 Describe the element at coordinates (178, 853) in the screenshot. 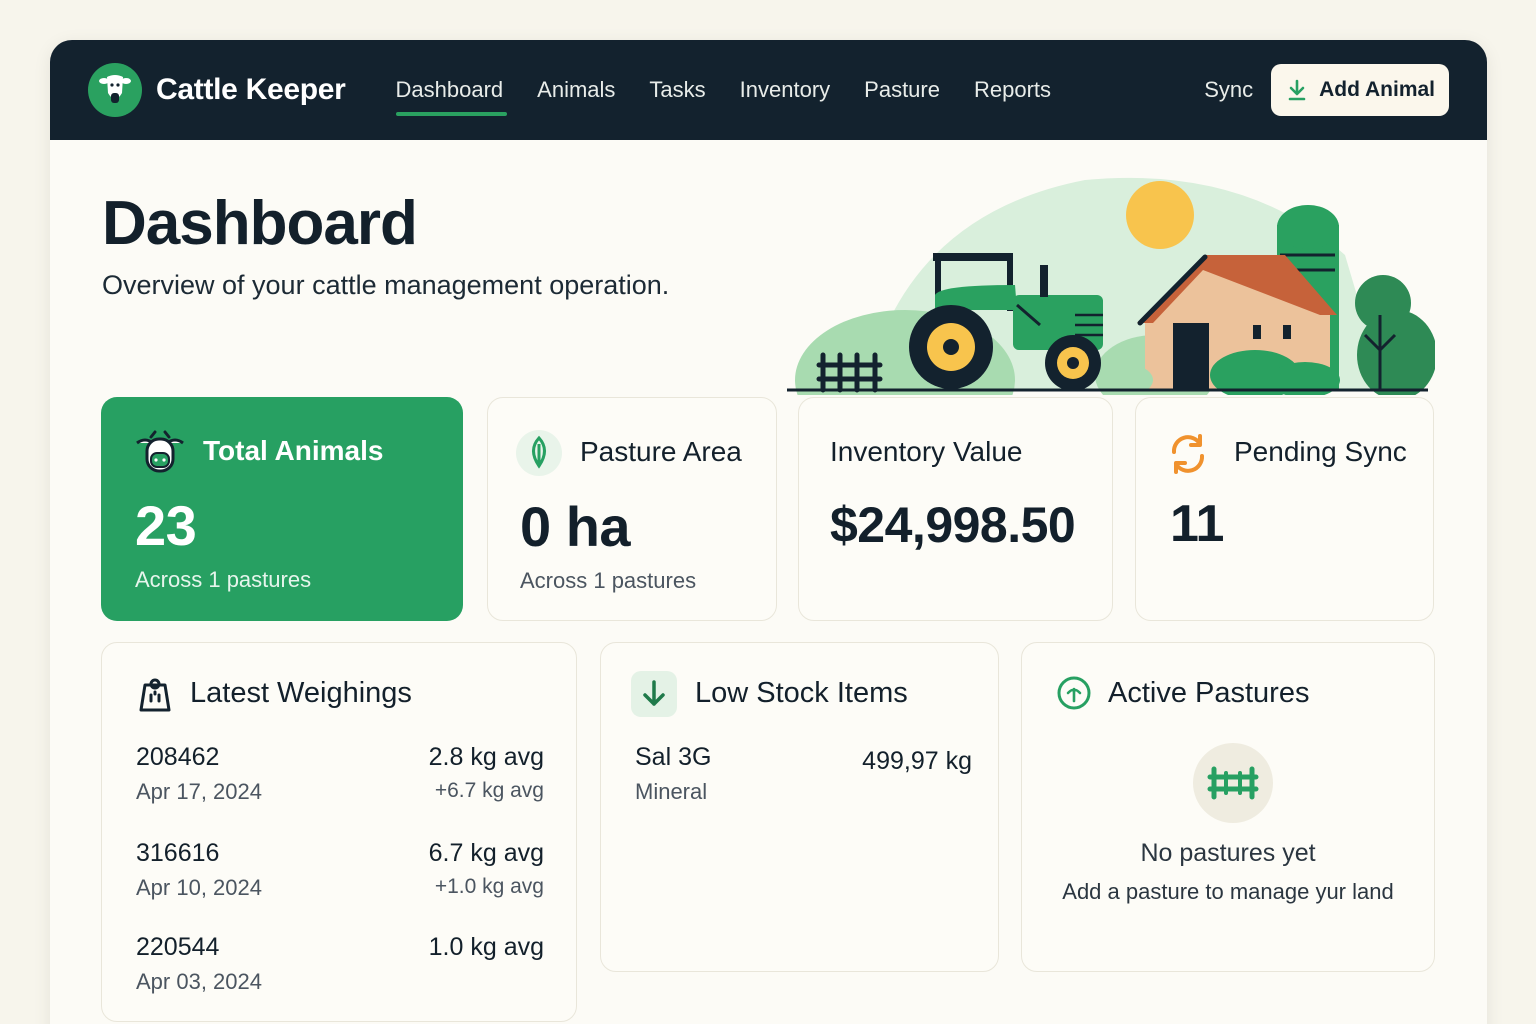

I see `weighing-animal-id: 316616` at that location.